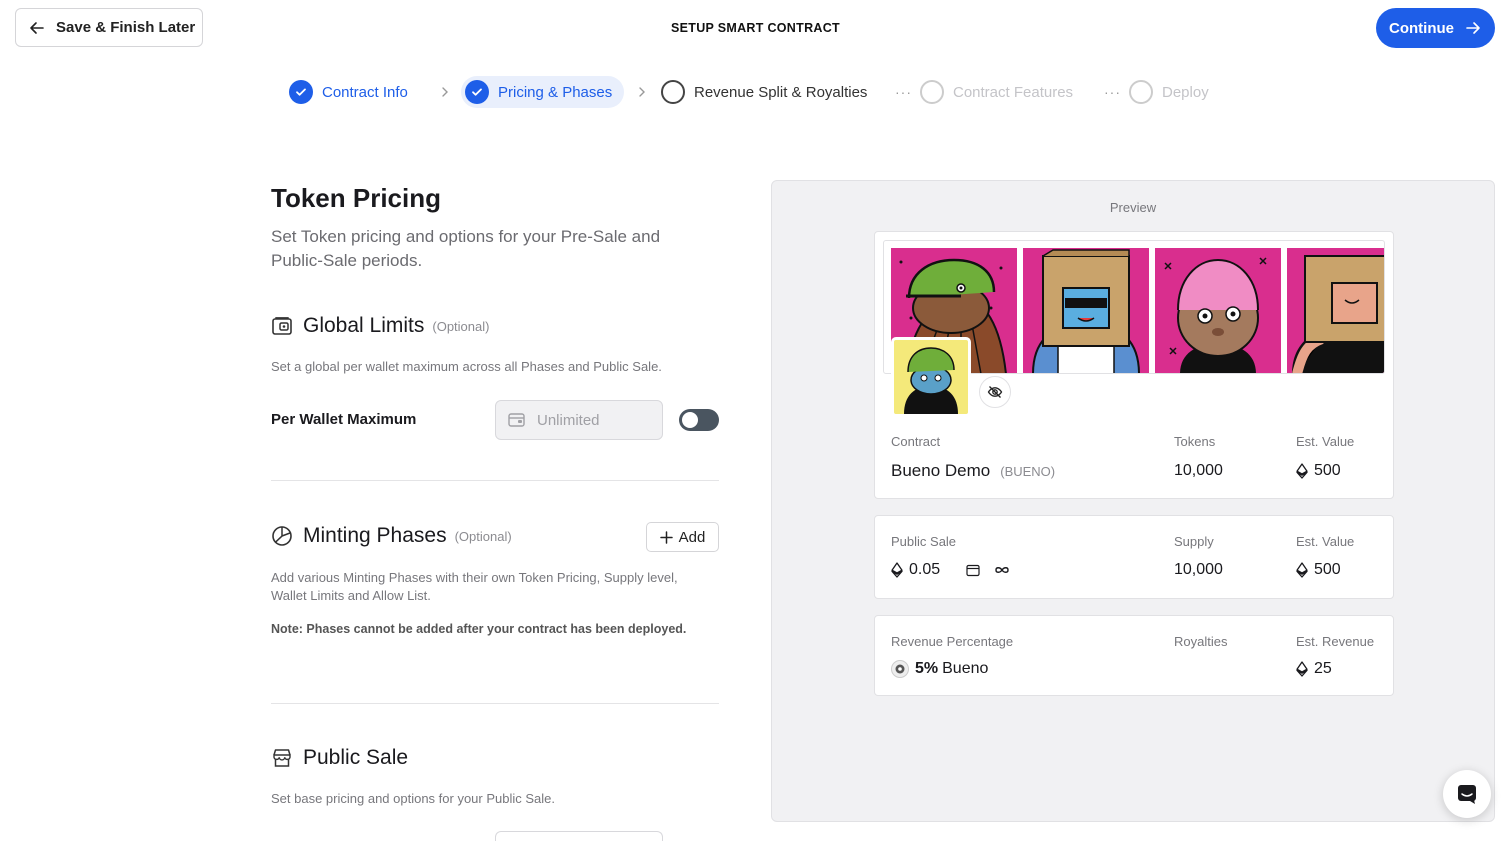 This screenshot has height=841, width=1511. Describe the element at coordinates (1323, 668) in the screenshot. I see `est-revenue-text: 25` at that location.